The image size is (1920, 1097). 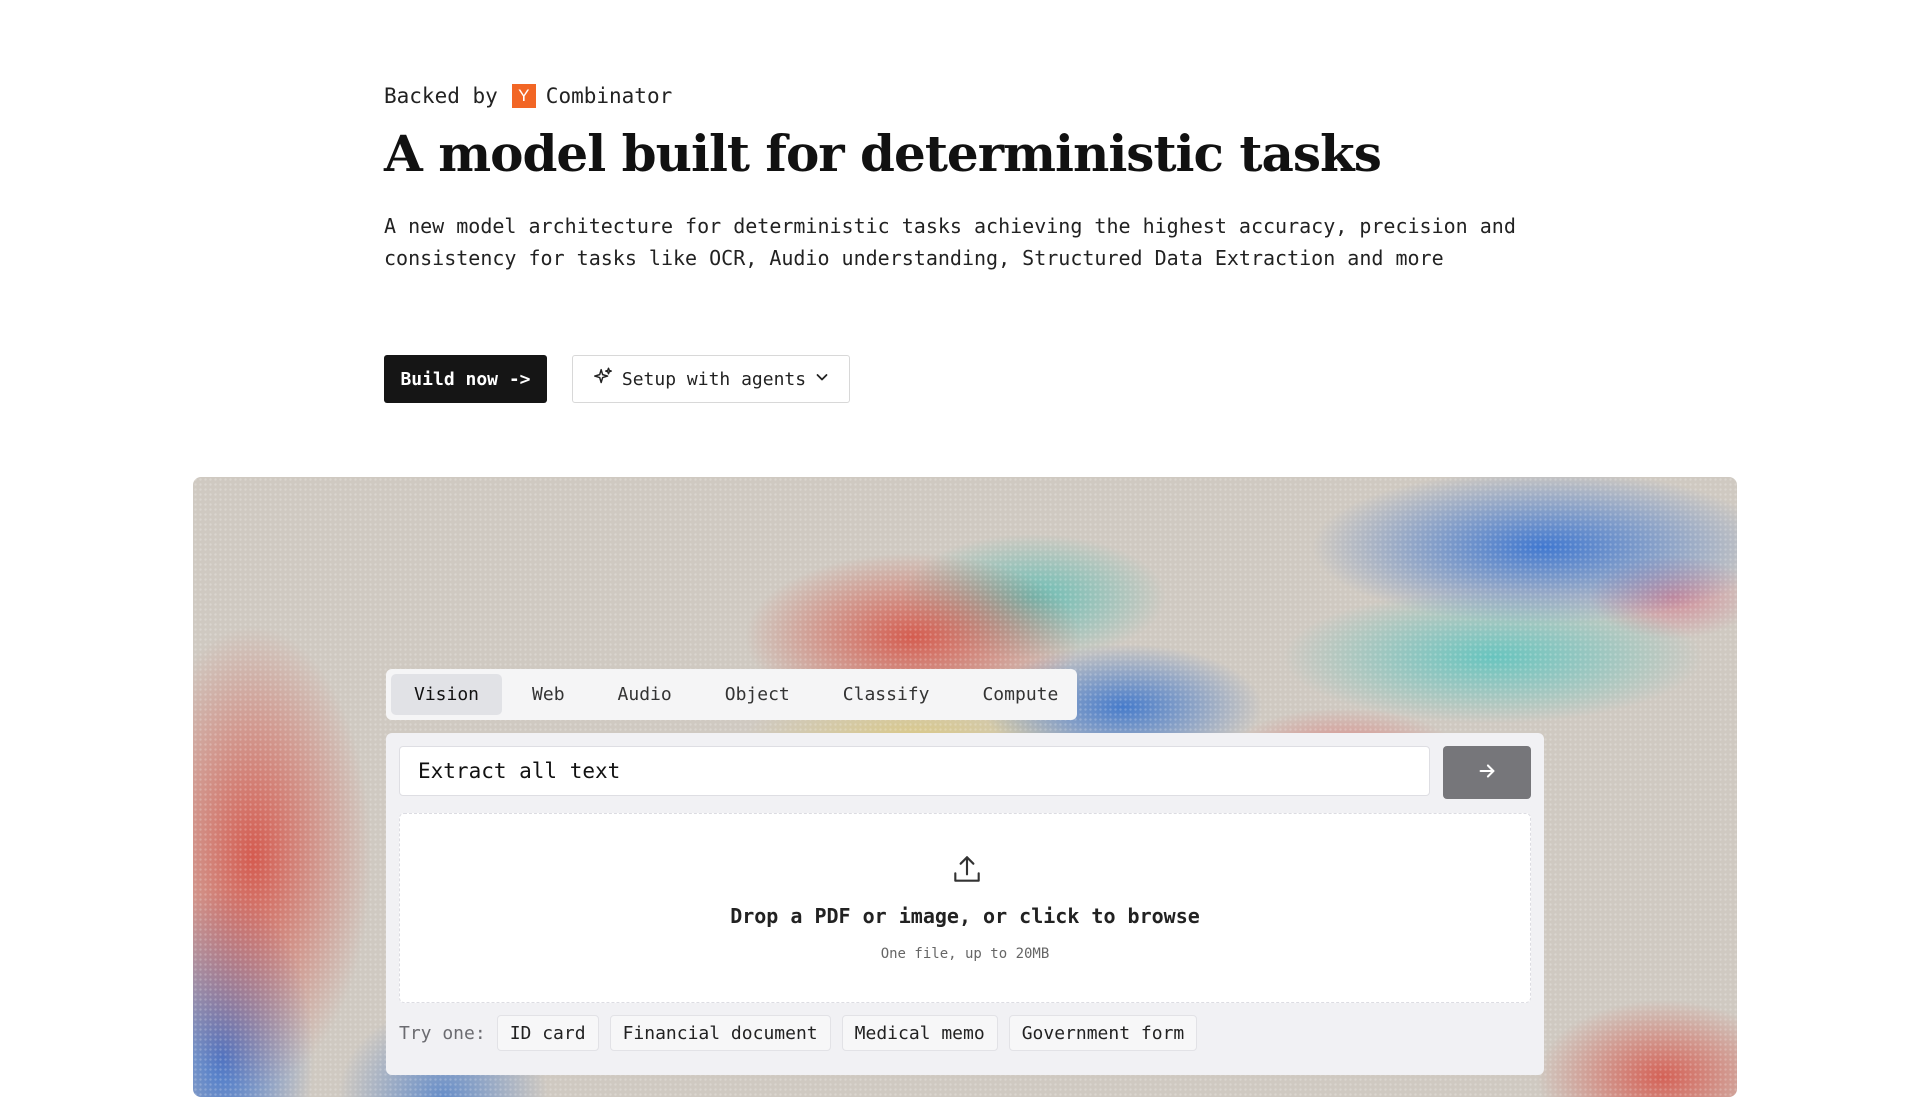 What do you see at coordinates (919, 1033) in the screenshot?
I see `example-medical-memo: Medical memo` at bounding box center [919, 1033].